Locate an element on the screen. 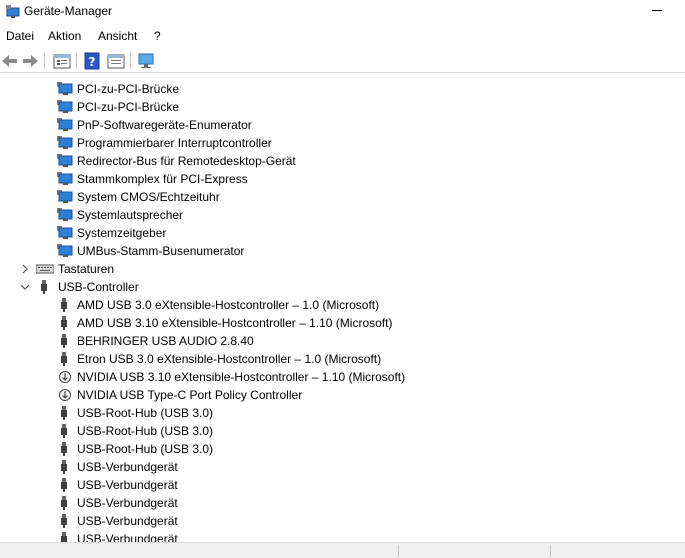 This screenshot has height=558, width=685. show-hidden-icon is located at coordinates (116, 61).